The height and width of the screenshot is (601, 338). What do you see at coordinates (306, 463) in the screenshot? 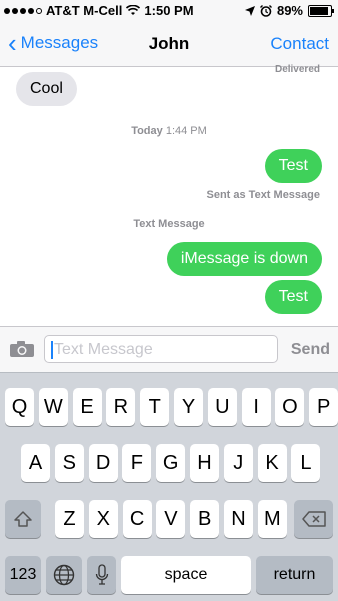
I see `key-l: L` at bounding box center [306, 463].